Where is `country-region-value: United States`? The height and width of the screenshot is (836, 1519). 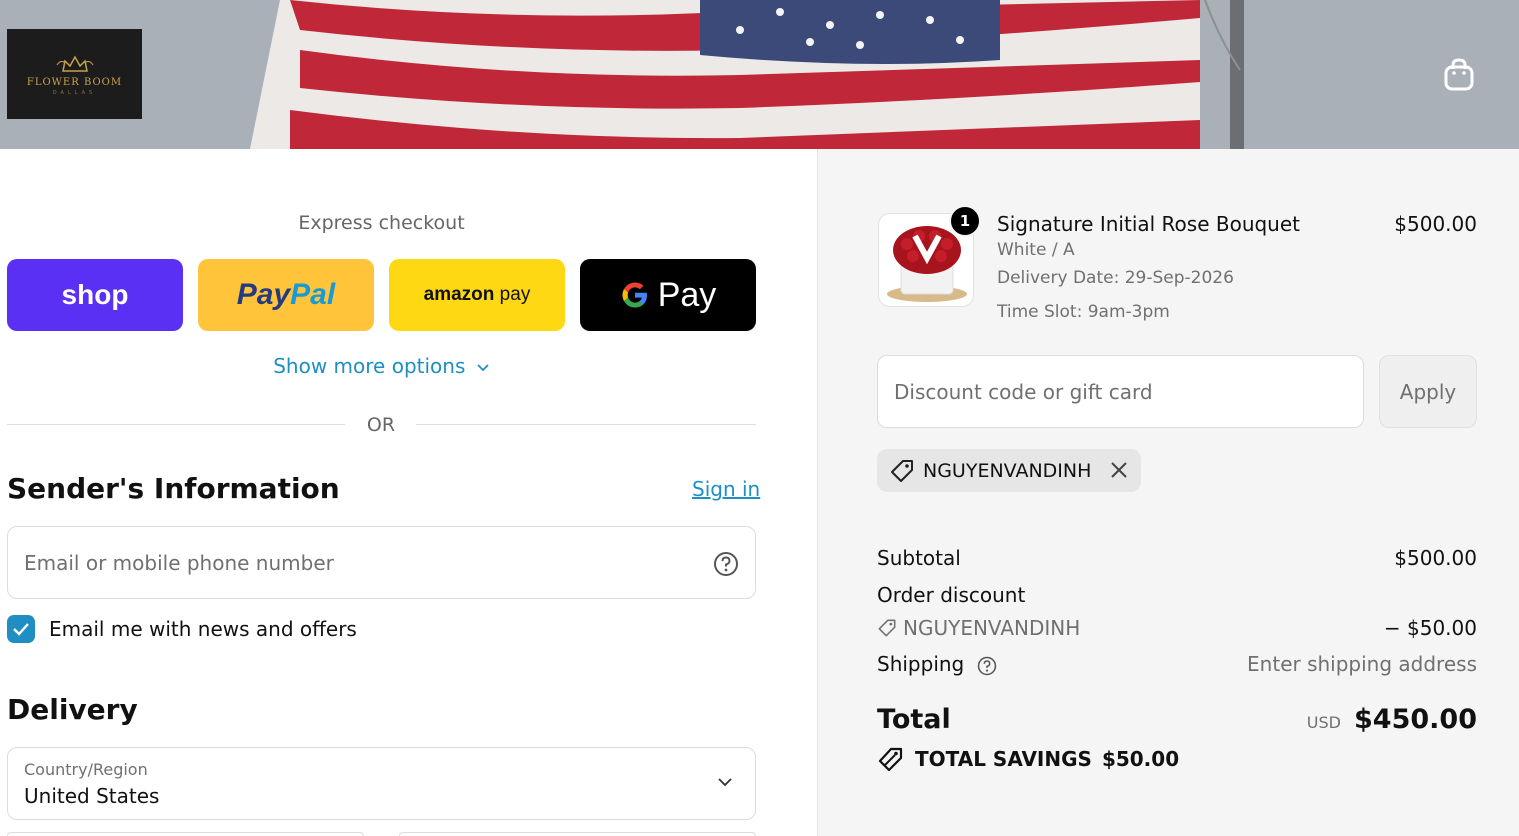
country-region-value: United States is located at coordinates (92, 796).